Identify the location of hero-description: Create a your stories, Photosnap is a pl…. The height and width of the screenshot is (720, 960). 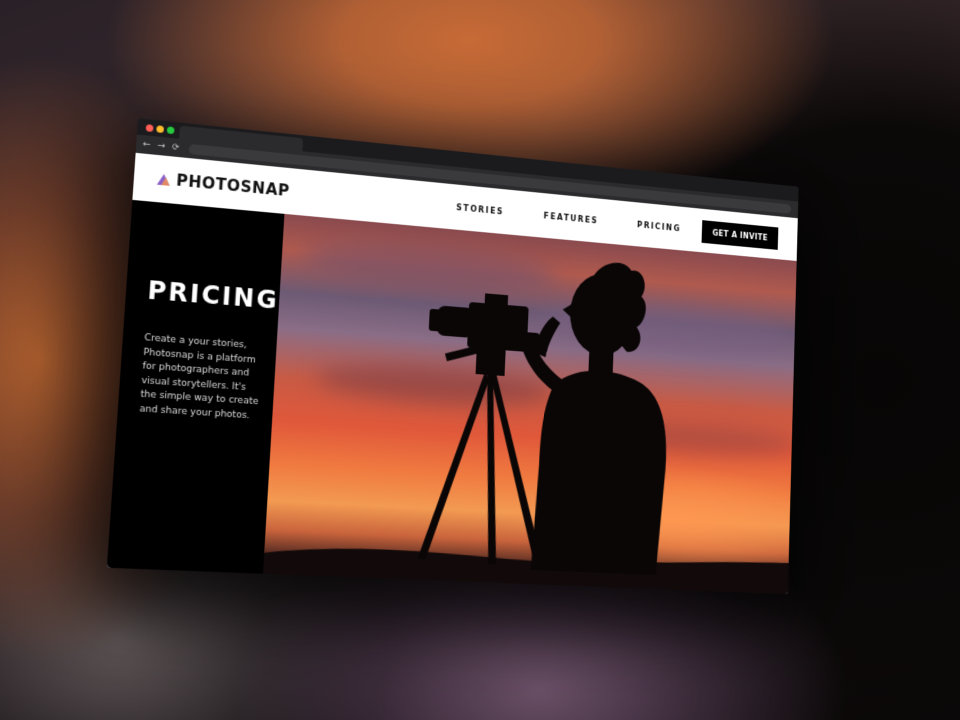
(199, 376).